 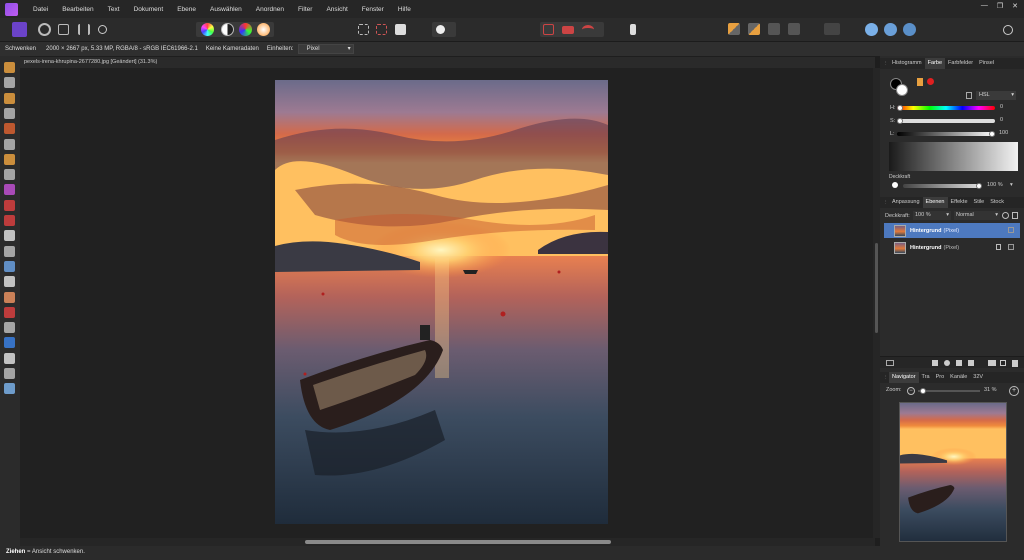 What do you see at coordinates (947, 363) in the screenshot?
I see `adjustment-icon` at bounding box center [947, 363].